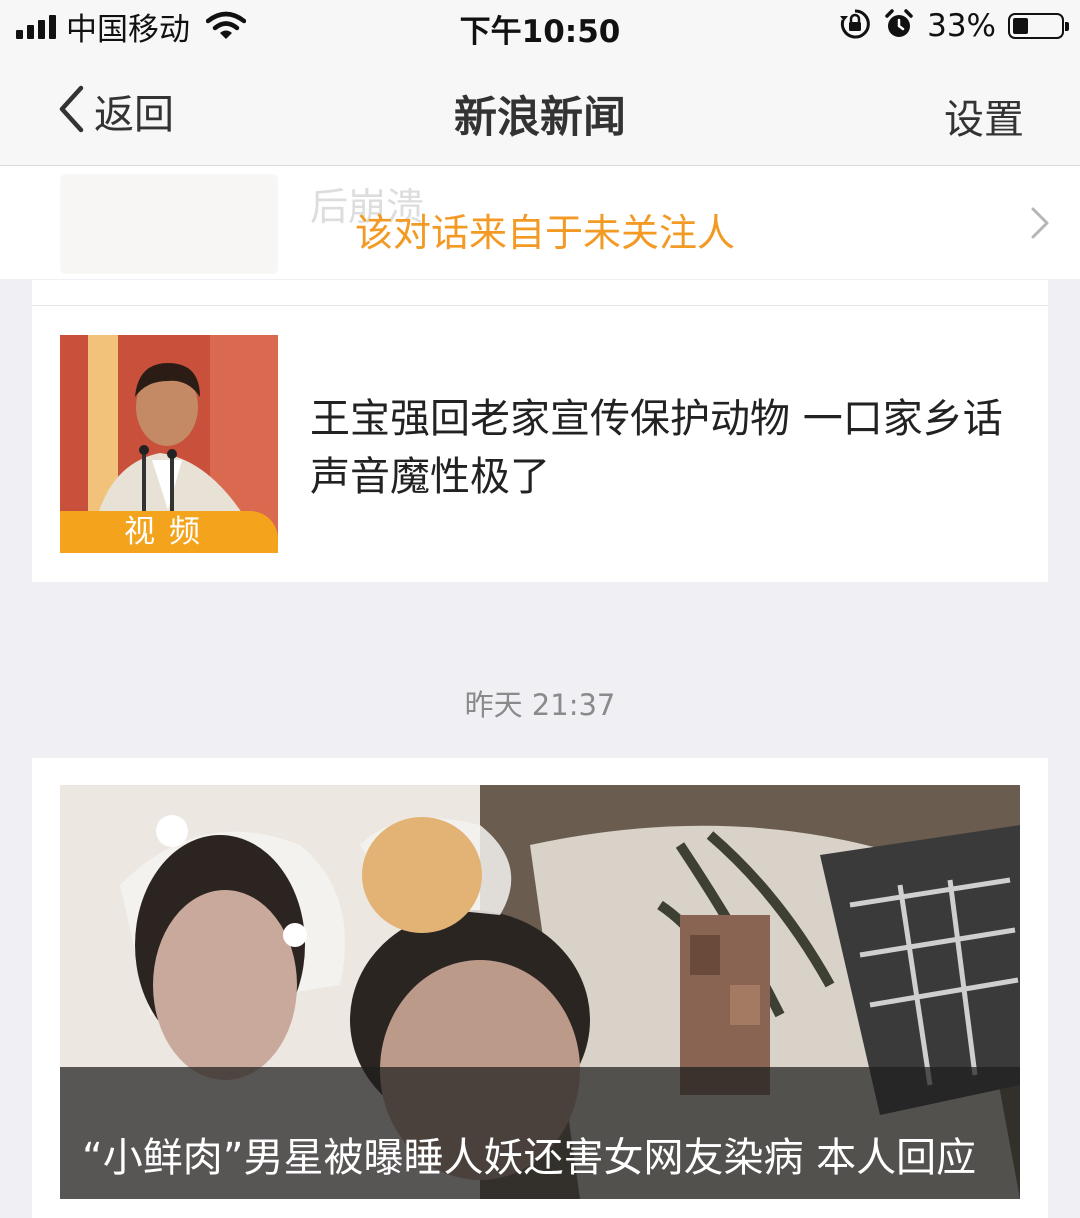 The height and width of the screenshot is (1218, 1080). I want to click on status-bar: 中国移动 下午10:50 33%, so click(540, 27).